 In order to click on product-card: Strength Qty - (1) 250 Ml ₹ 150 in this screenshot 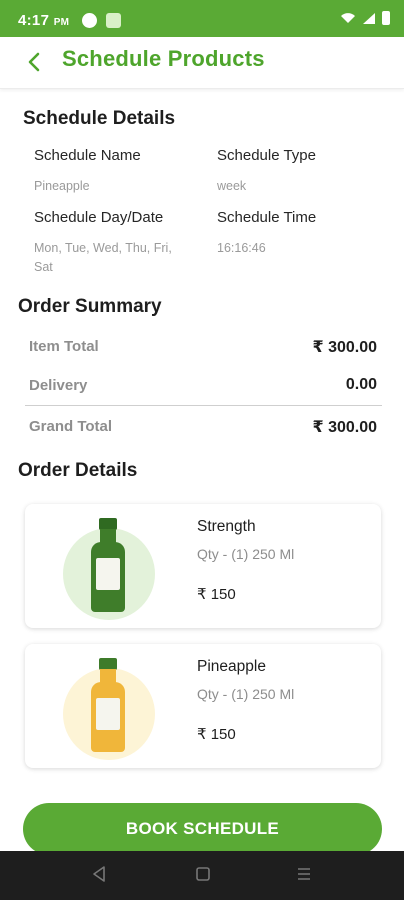, I will do `click(203, 566)`.